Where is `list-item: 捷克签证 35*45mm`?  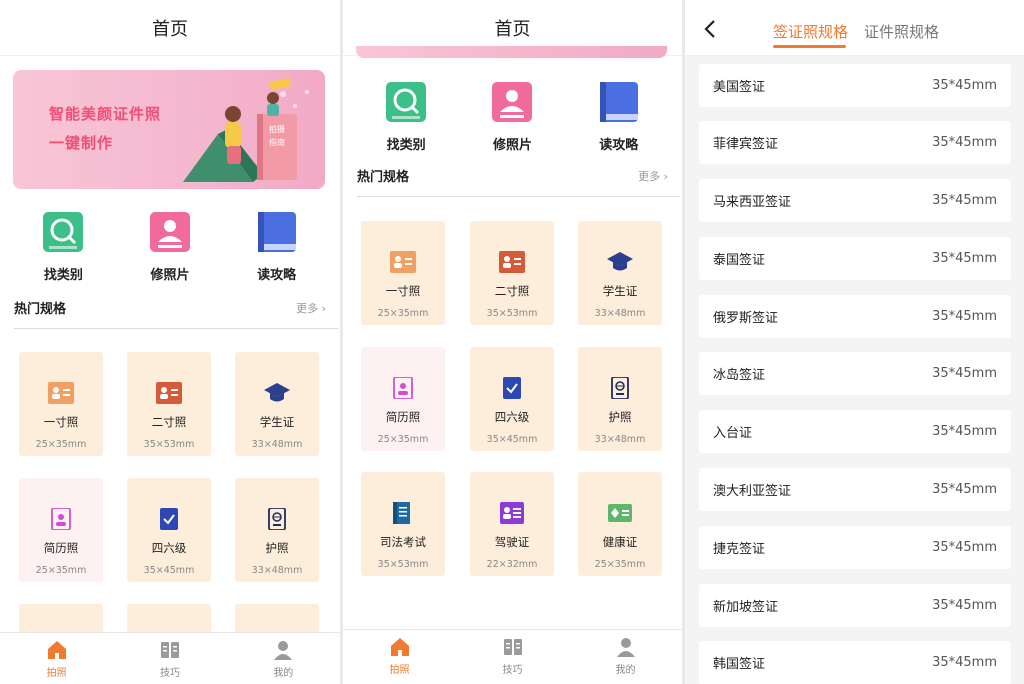 list-item: 捷克签证 35*45mm is located at coordinates (855, 547).